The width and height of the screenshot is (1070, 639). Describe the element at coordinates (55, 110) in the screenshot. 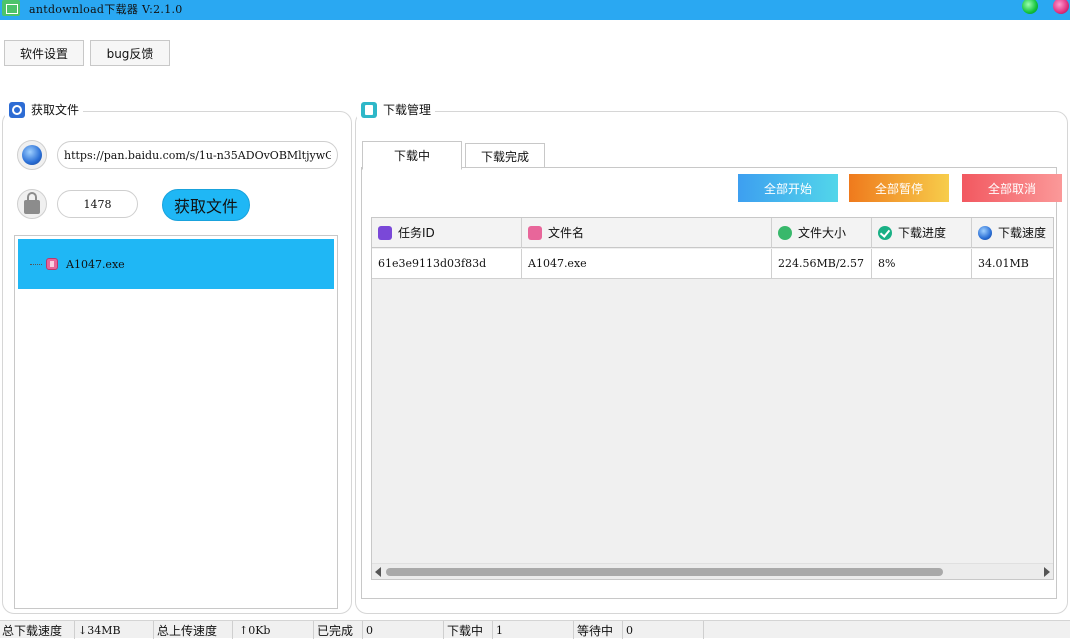

I see `fetch-panel-title-text: 获取文件` at that location.